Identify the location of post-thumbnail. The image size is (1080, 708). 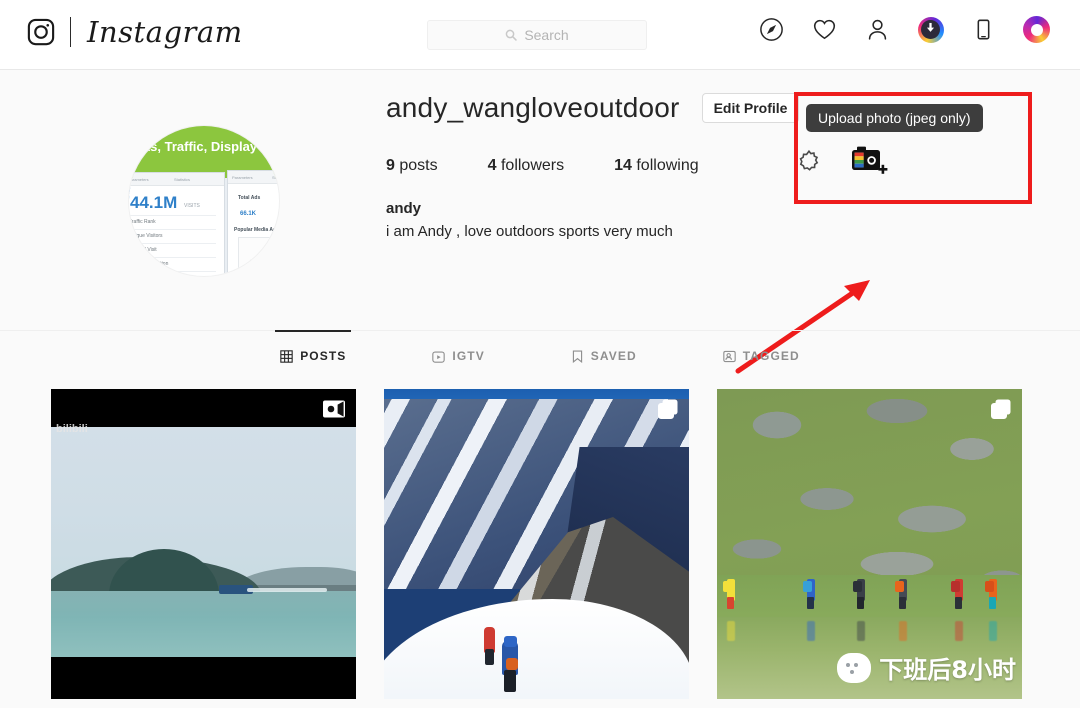
(536, 544).